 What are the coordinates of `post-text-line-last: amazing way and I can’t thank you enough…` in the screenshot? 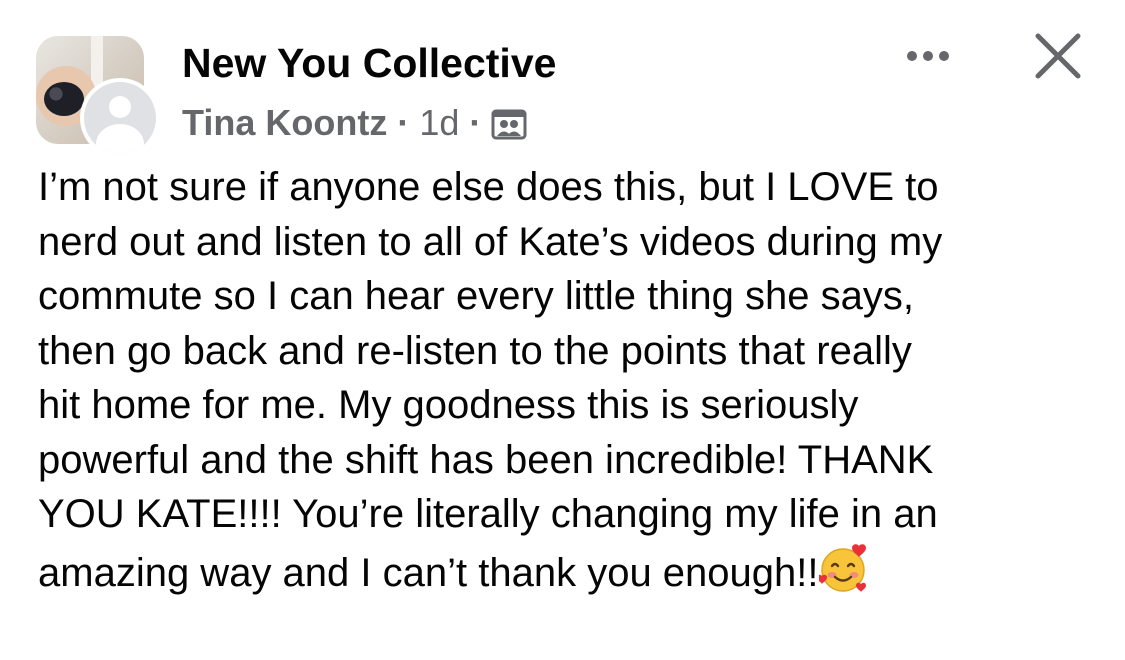 It's located at (570, 571).